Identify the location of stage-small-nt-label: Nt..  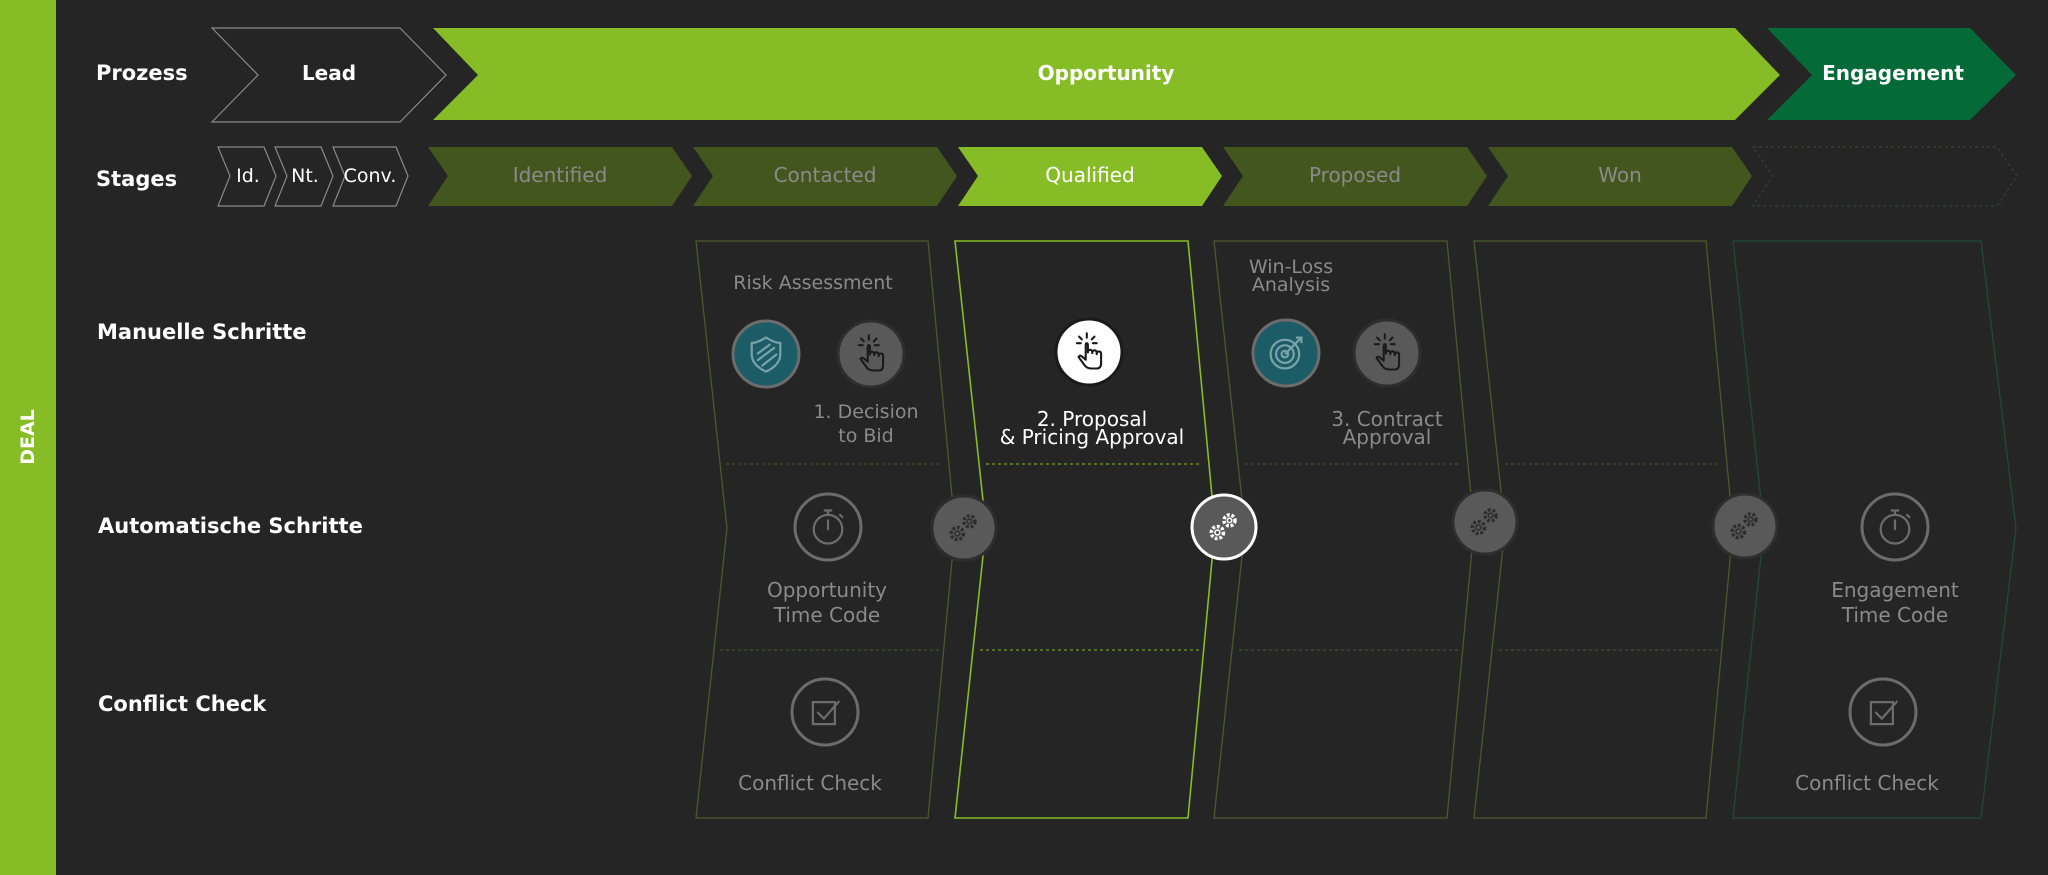
(305, 176).